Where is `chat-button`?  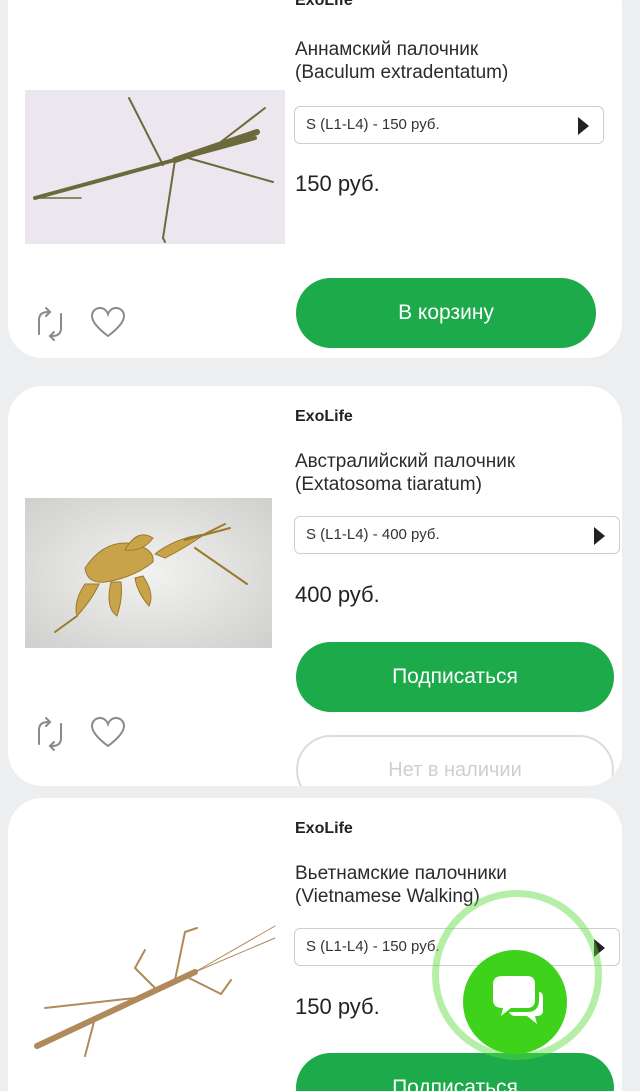 chat-button is located at coordinates (515, 1002).